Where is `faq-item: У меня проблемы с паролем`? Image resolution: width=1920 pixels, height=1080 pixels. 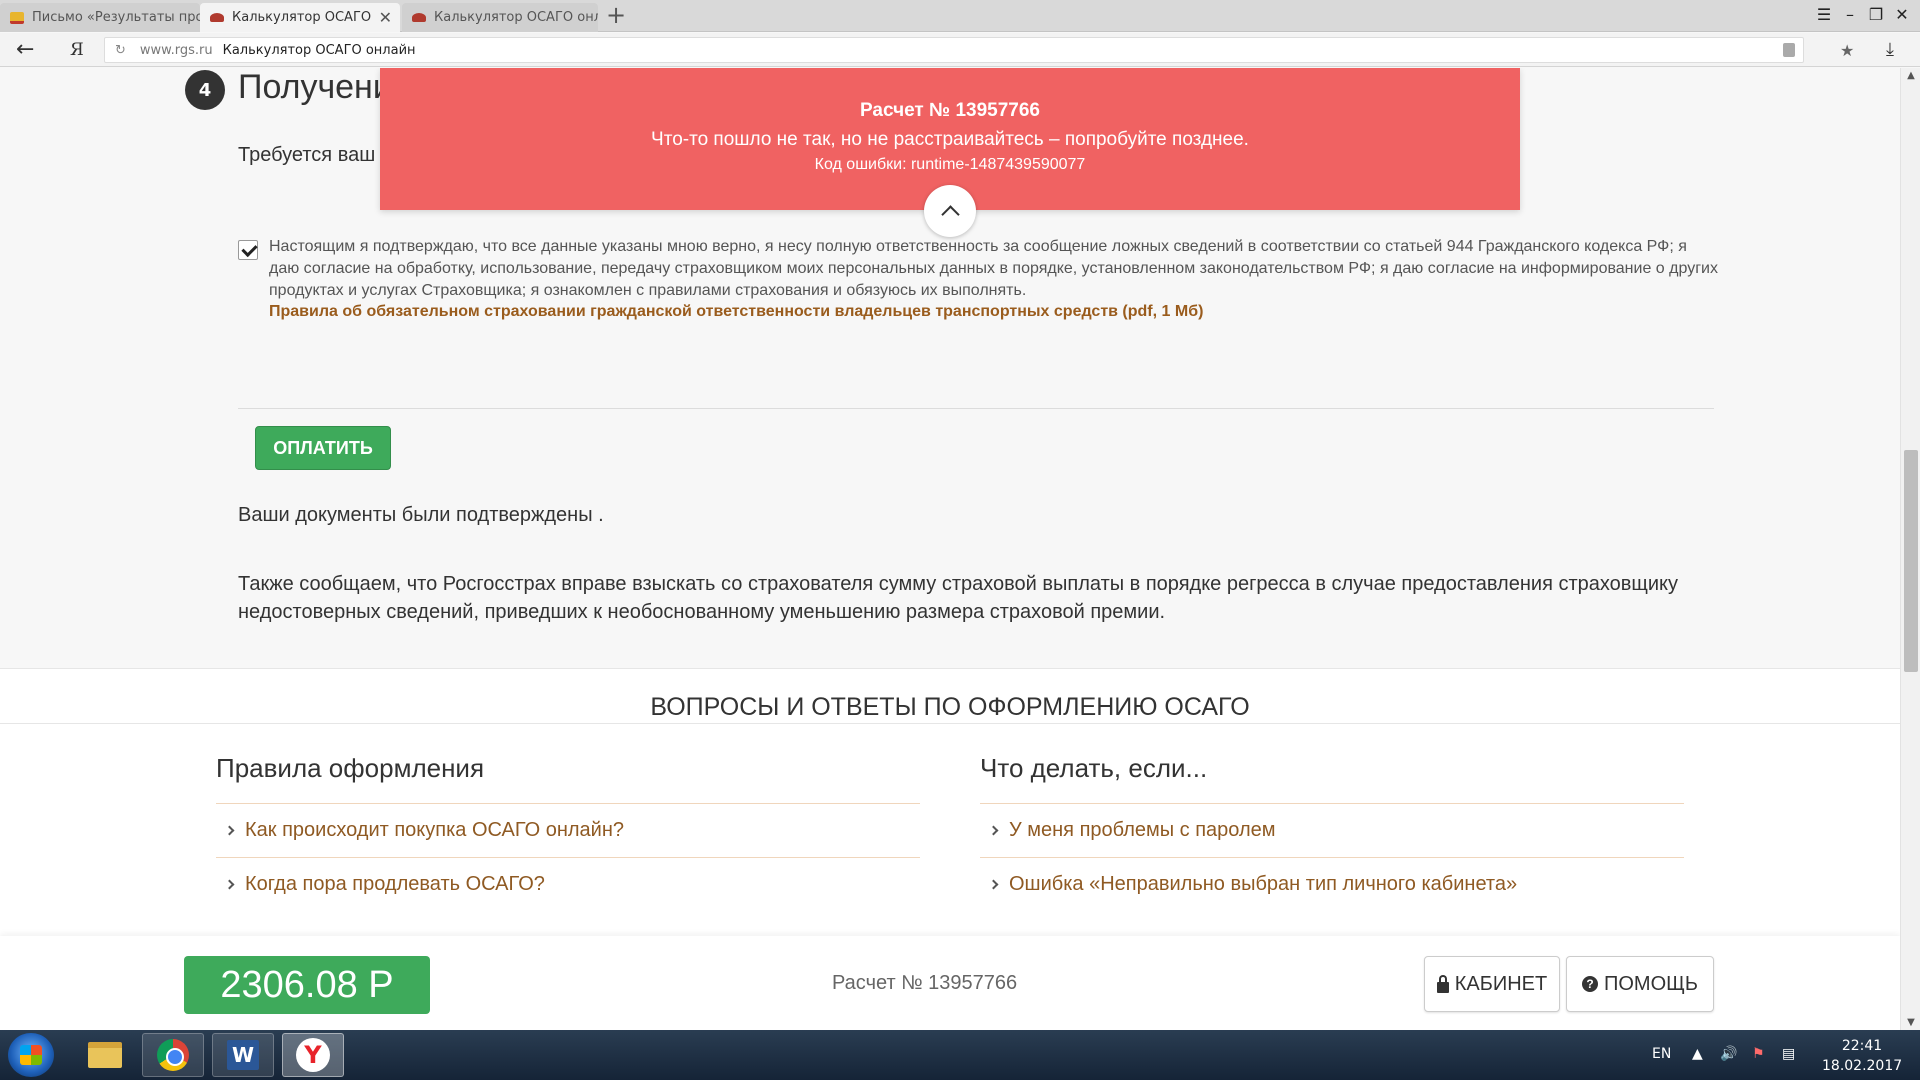
faq-item: У меня проблемы с паролем is located at coordinates (1332, 830).